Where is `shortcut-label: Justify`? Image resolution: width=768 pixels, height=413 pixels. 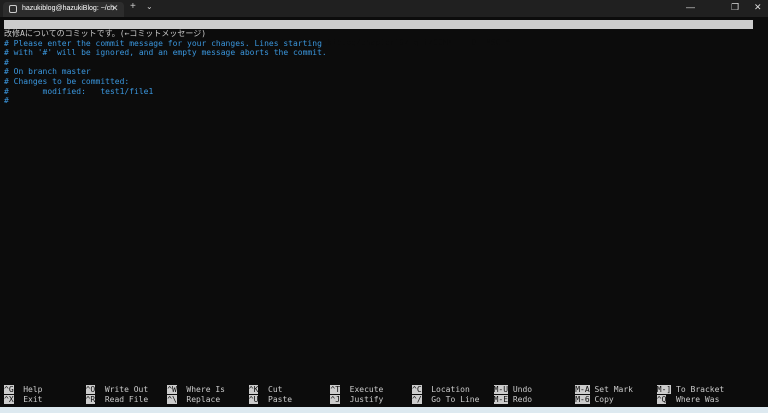
shortcut-label: Justify is located at coordinates (366, 399).